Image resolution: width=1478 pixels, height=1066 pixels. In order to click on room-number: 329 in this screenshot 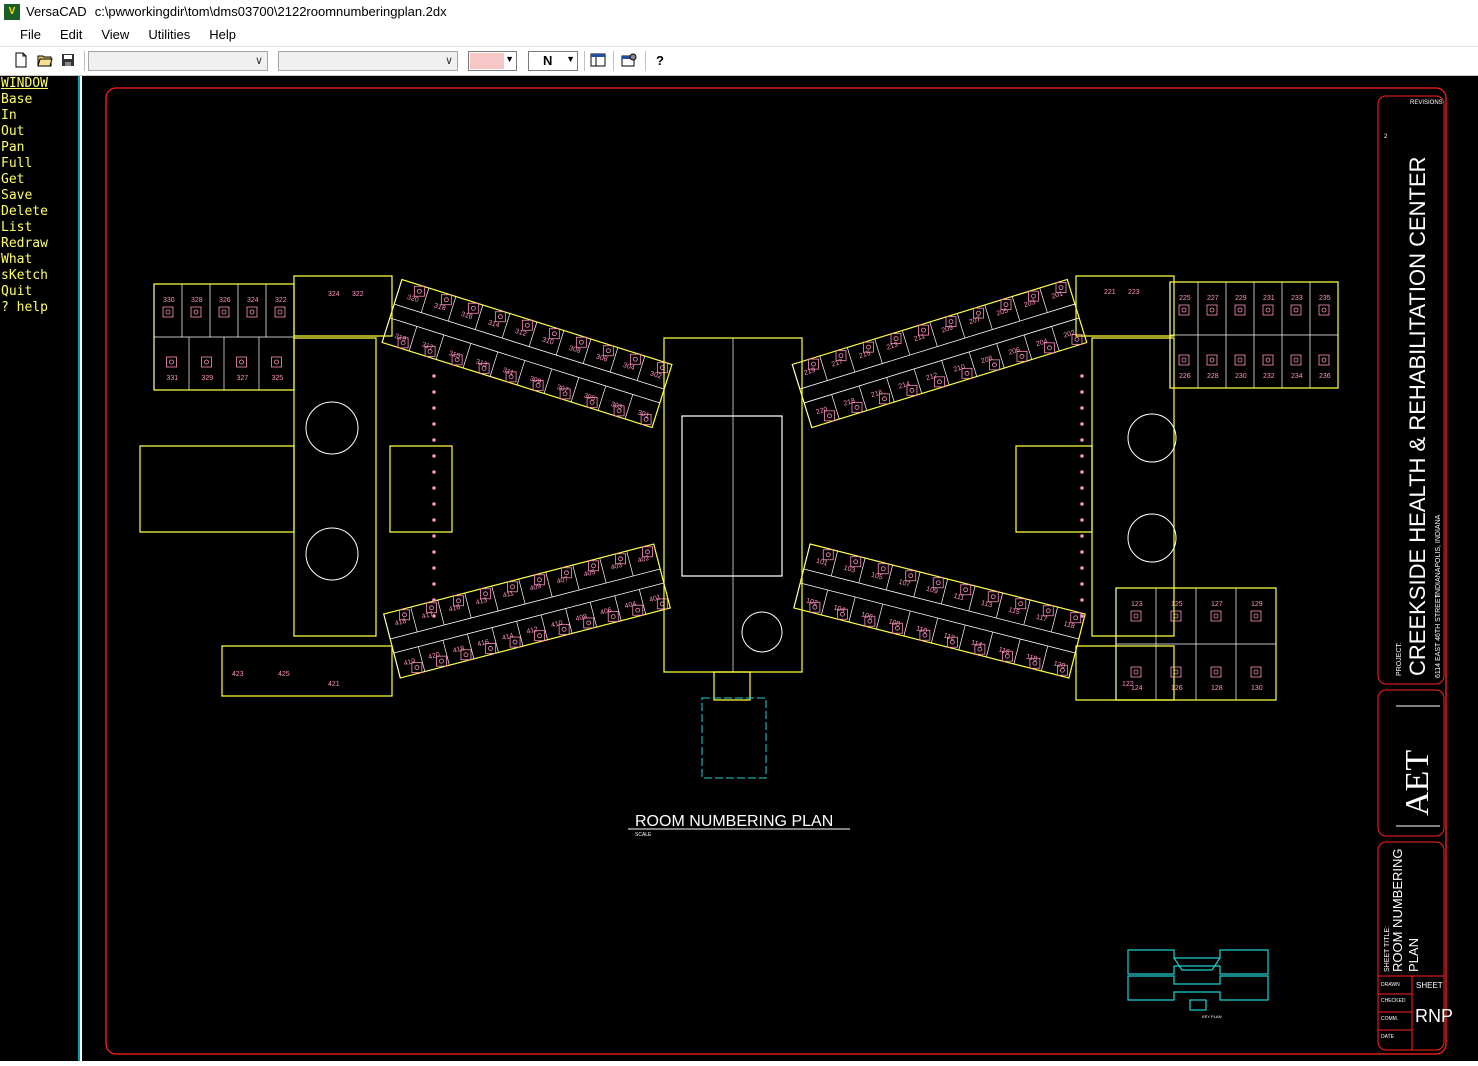, I will do `click(208, 378)`.